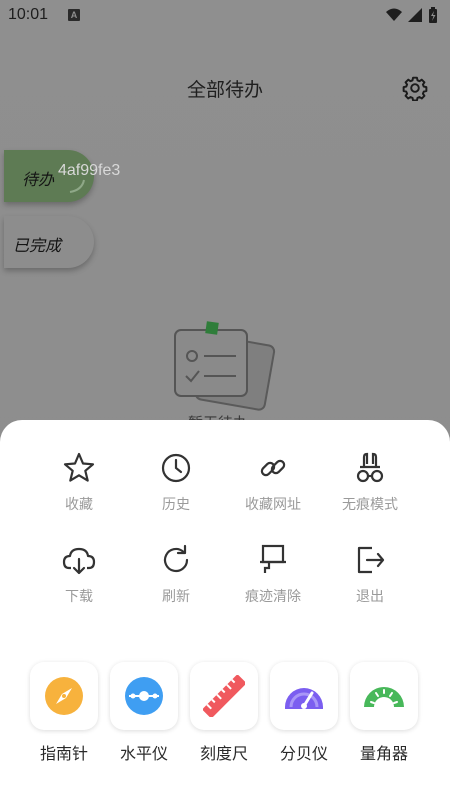  I want to click on menu-item-label: 无痕模式, so click(370, 504).